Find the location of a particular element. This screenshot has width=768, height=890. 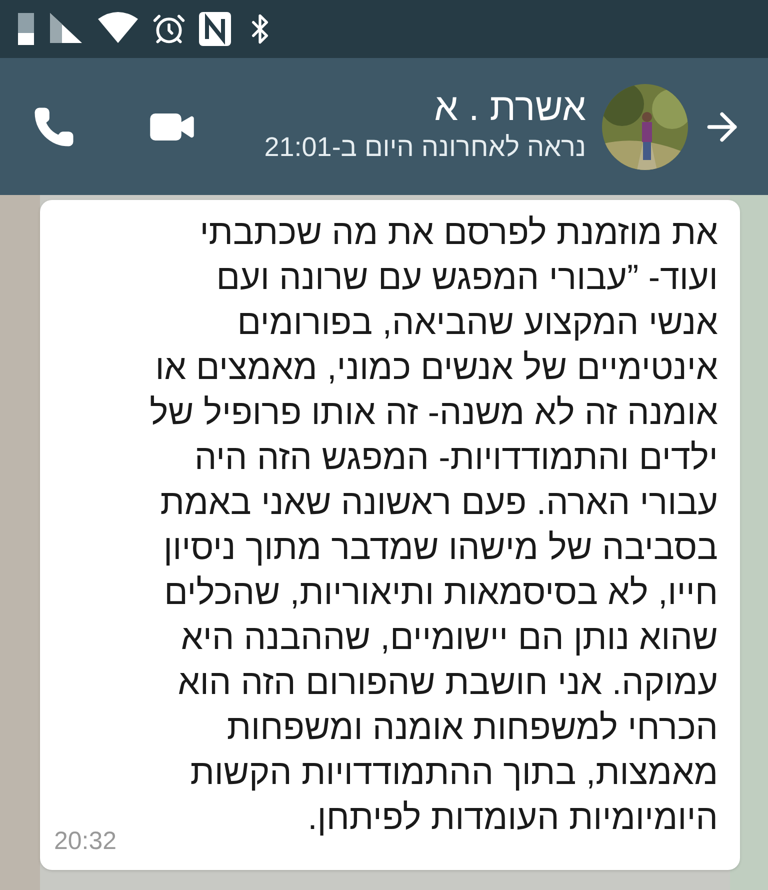

message-time: 20:32 is located at coordinates (85, 841).